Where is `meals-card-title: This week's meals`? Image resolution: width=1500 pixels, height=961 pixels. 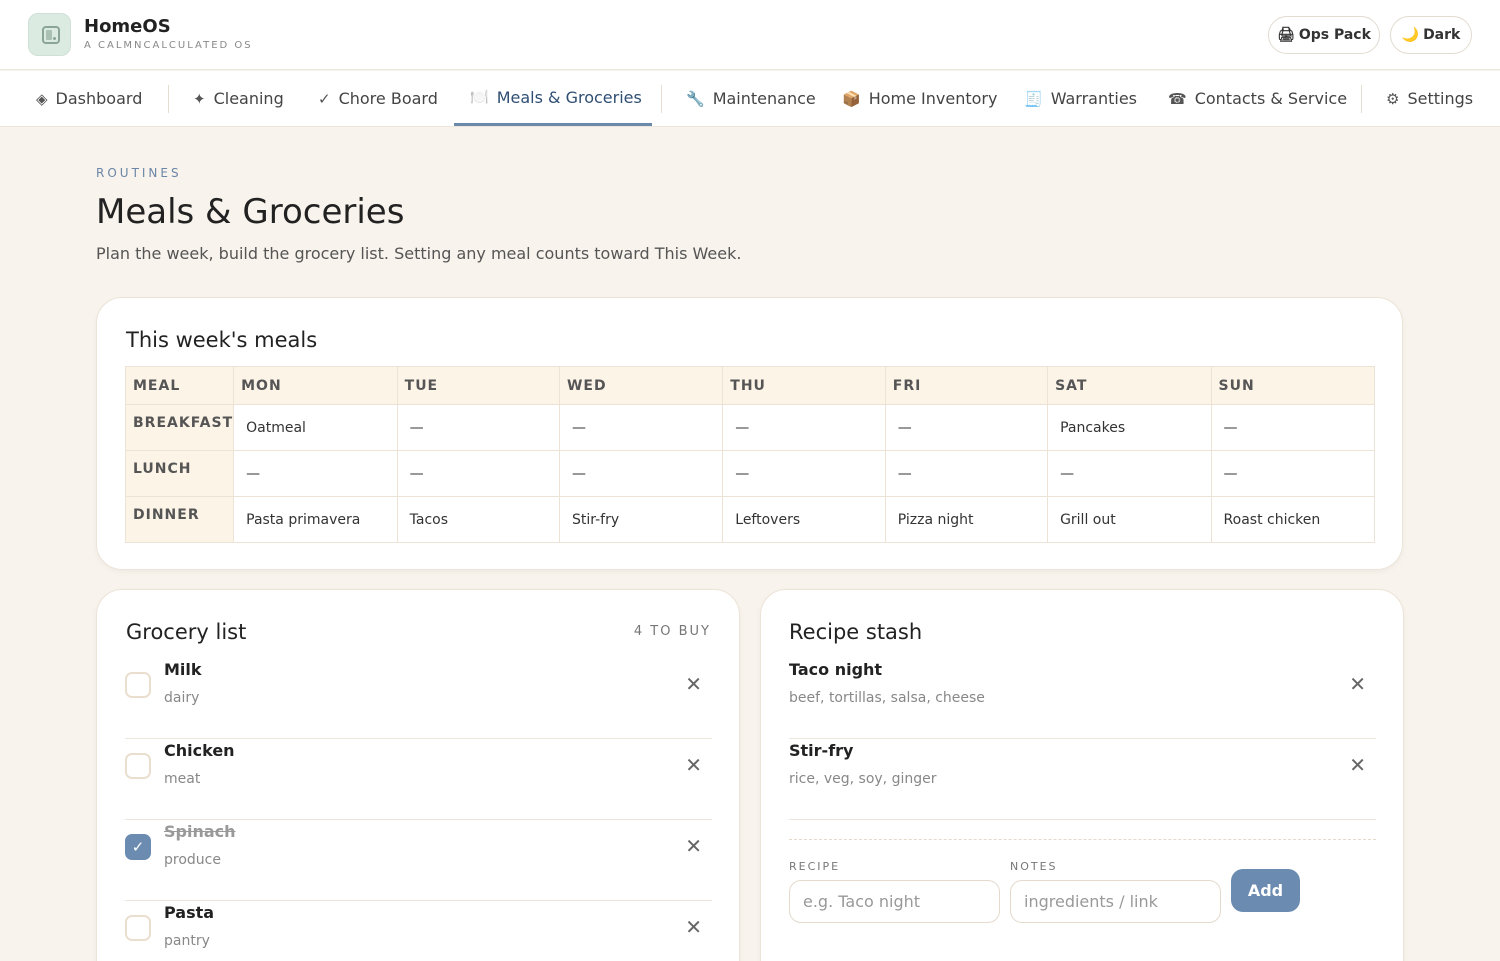 meals-card-title: This week's meals is located at coordinates (222, 340).